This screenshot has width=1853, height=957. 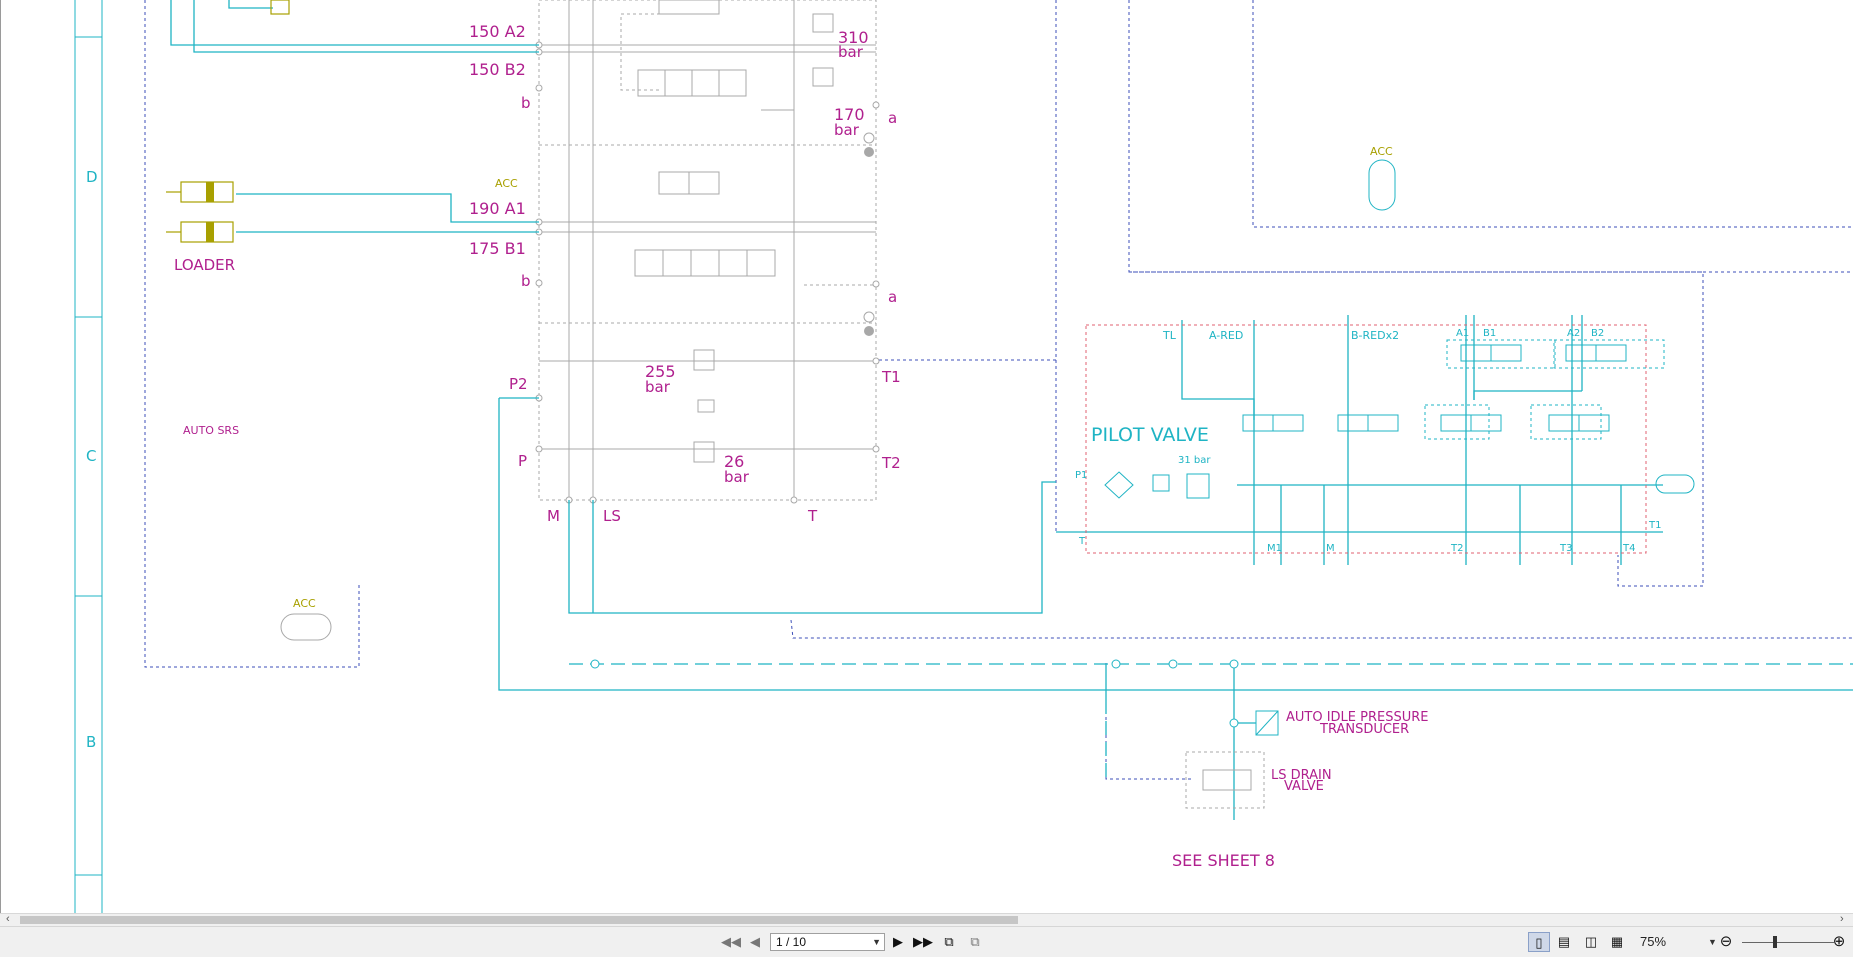 I want to click on continuous-view-icon: ▤, so click(x=1564, y=942).